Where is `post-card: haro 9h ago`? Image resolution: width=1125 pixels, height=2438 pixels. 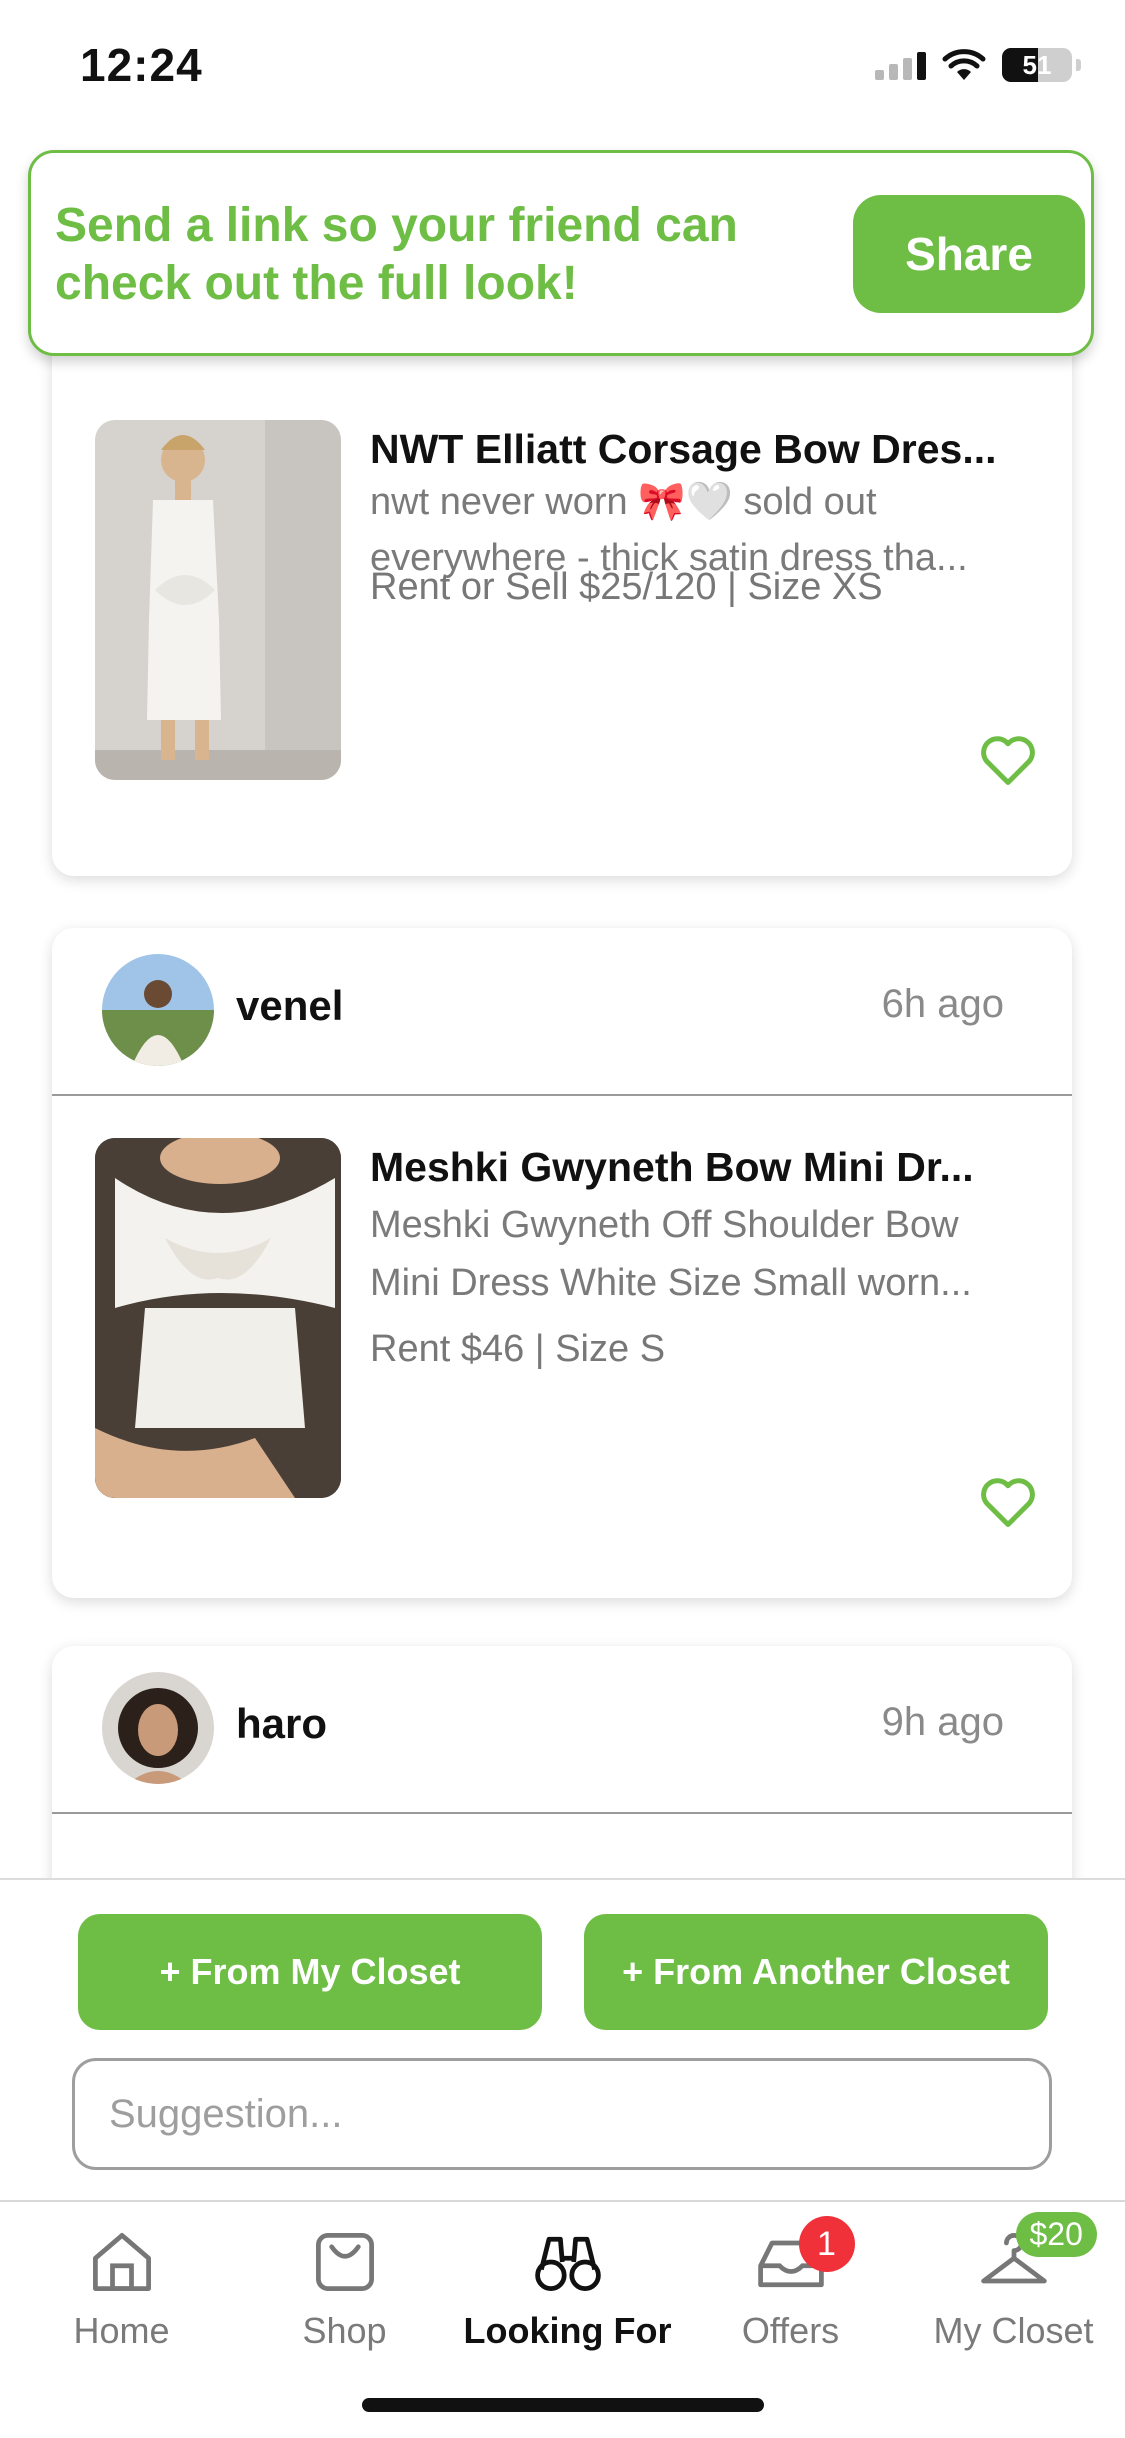
post-card: haro 9h ago is located at coordinates (562, 1763).